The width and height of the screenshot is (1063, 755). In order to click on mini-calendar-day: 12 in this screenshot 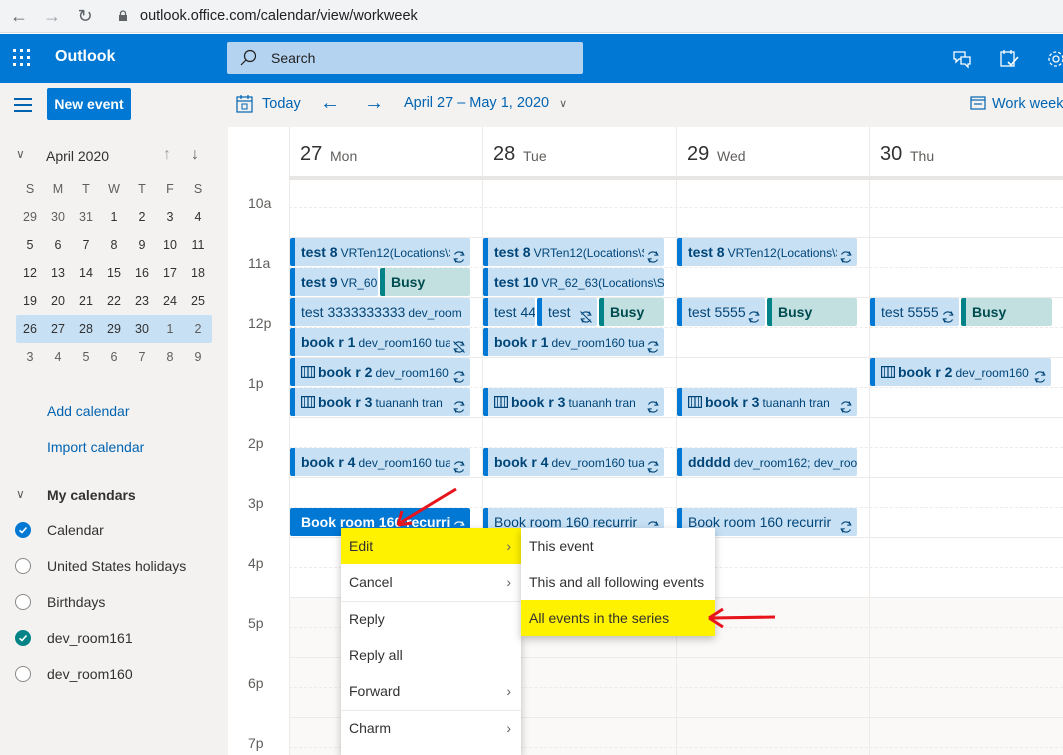, I will do `click(30, 273)`.